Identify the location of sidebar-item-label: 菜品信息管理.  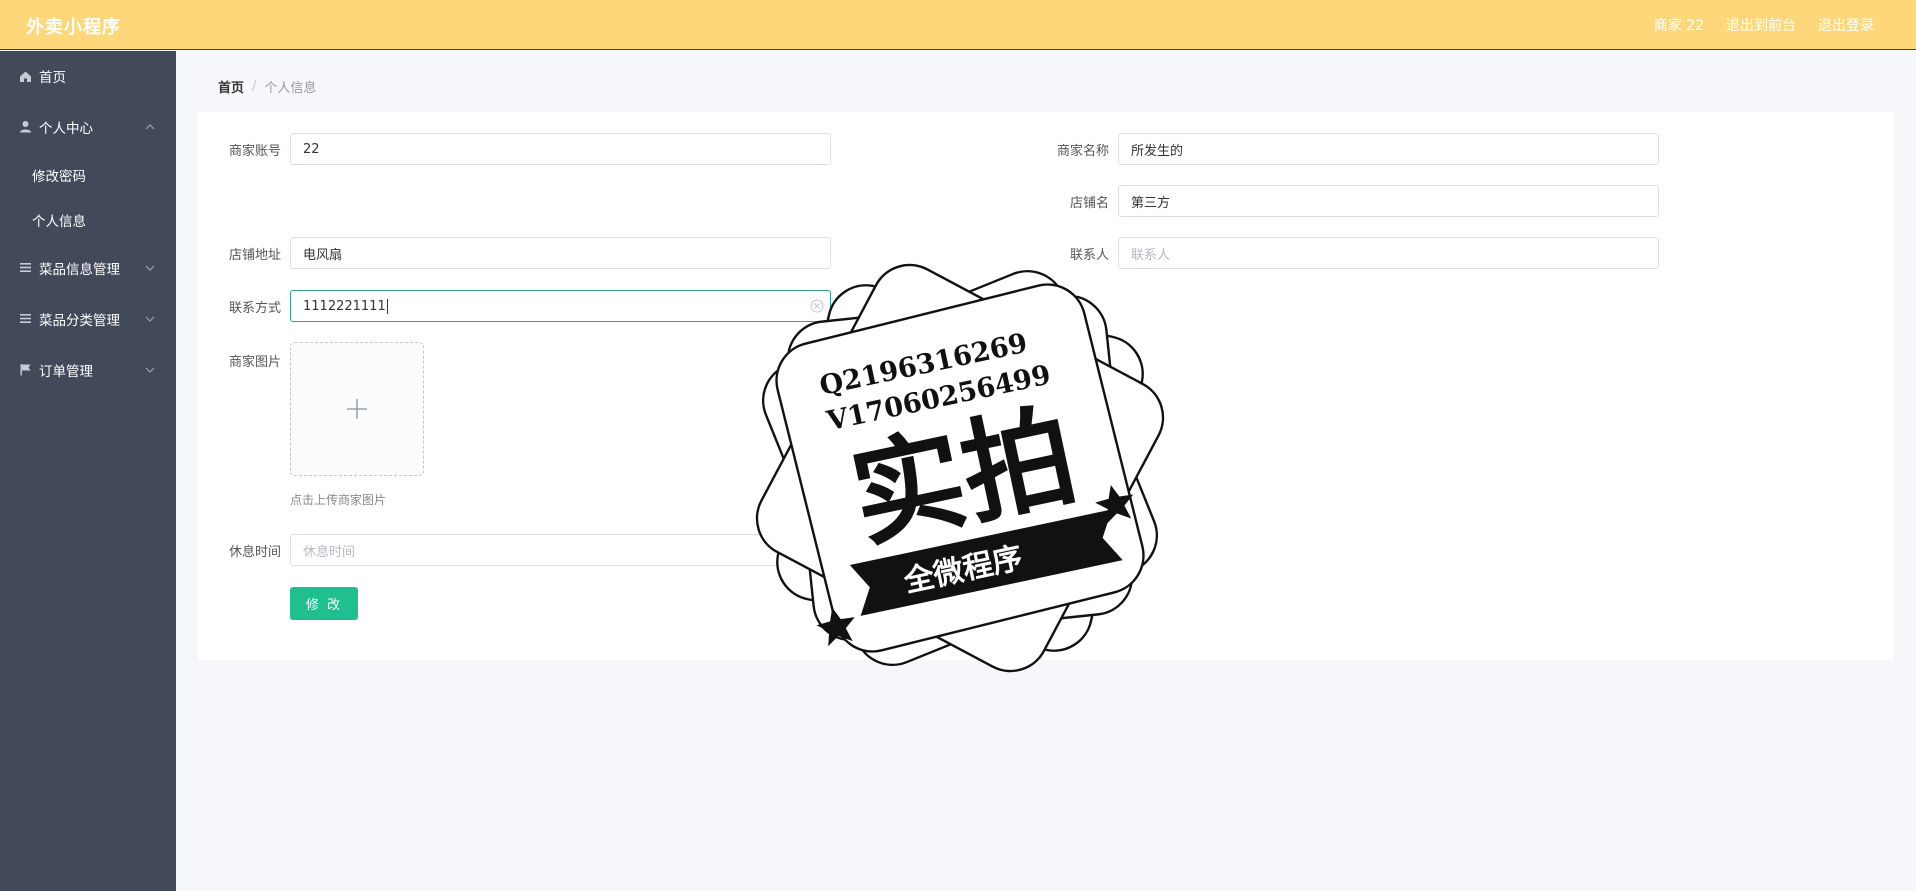
(79, 269).